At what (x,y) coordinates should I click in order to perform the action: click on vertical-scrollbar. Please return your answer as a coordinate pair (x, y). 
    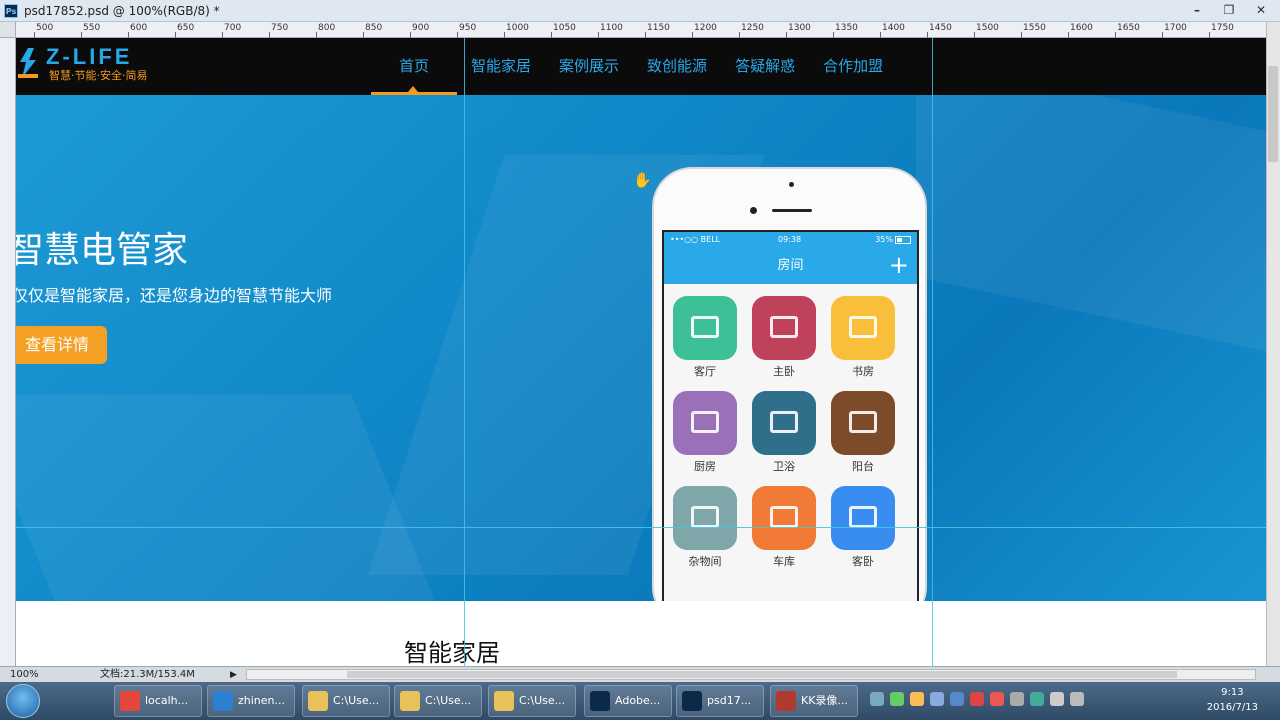
    Looking at the image, I should click on (1273, 345).